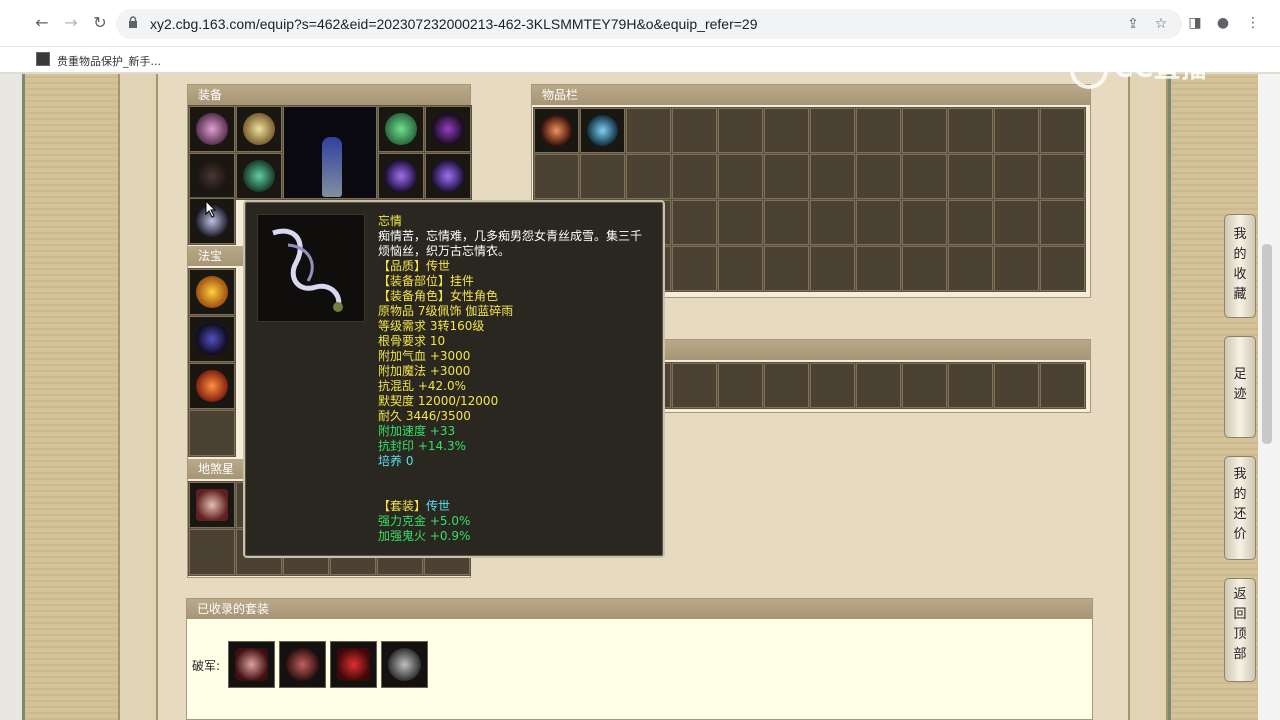  What do you see at coordinates (1240, 294) in the screenshot?
I see `btn-char: 藏` at bounding box center [1240, 294].